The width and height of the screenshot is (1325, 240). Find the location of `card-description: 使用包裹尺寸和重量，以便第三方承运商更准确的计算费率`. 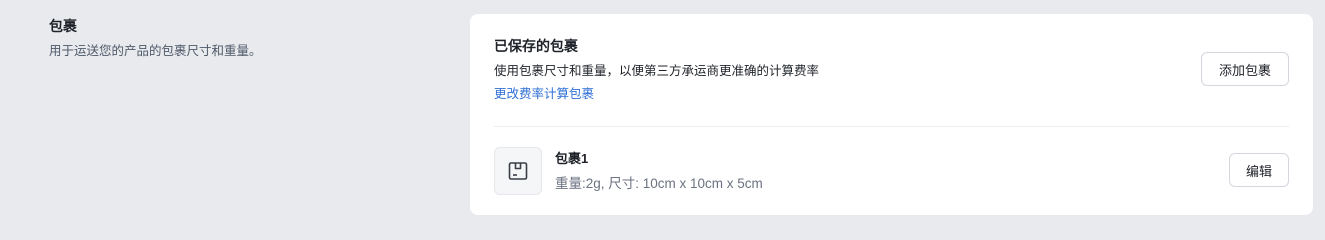

card-description: 使用包裹尺寸和重量，以便第三方承运商更准确的计算费率 is located at coordinates (657, 71).